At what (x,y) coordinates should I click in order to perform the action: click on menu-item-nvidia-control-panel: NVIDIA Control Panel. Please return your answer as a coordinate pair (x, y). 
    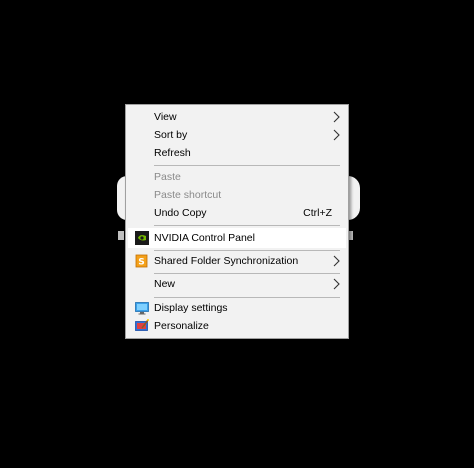
    Looking at the image, I should click on (237, 238).